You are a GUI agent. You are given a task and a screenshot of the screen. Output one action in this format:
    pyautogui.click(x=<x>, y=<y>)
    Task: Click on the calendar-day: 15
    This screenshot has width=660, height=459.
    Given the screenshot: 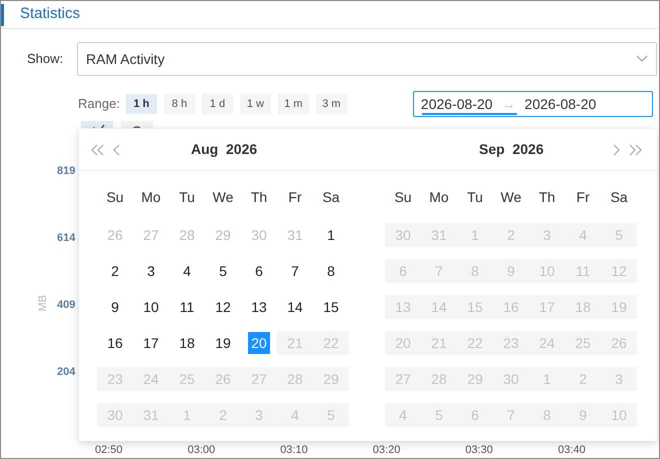 What is the action you would take?
    pyautogui.click(x=331, y=307)
    